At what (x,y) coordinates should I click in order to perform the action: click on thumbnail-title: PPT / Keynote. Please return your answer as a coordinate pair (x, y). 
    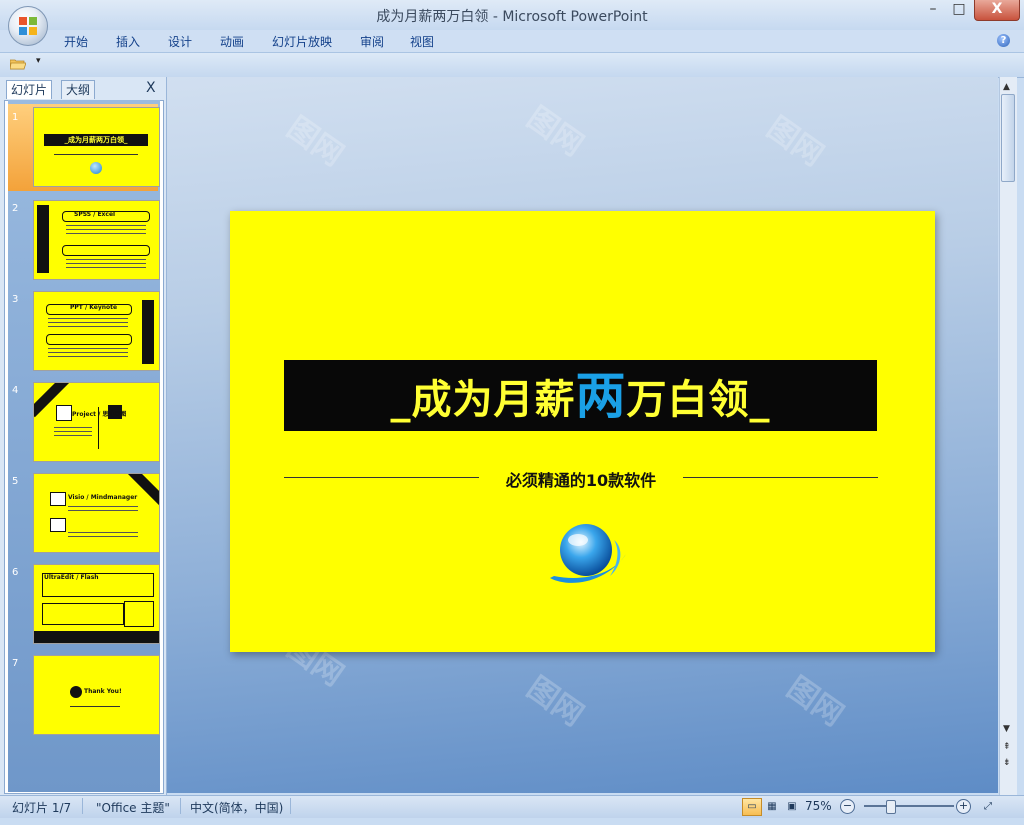
    Looking at the image, I should click on (94, 307).